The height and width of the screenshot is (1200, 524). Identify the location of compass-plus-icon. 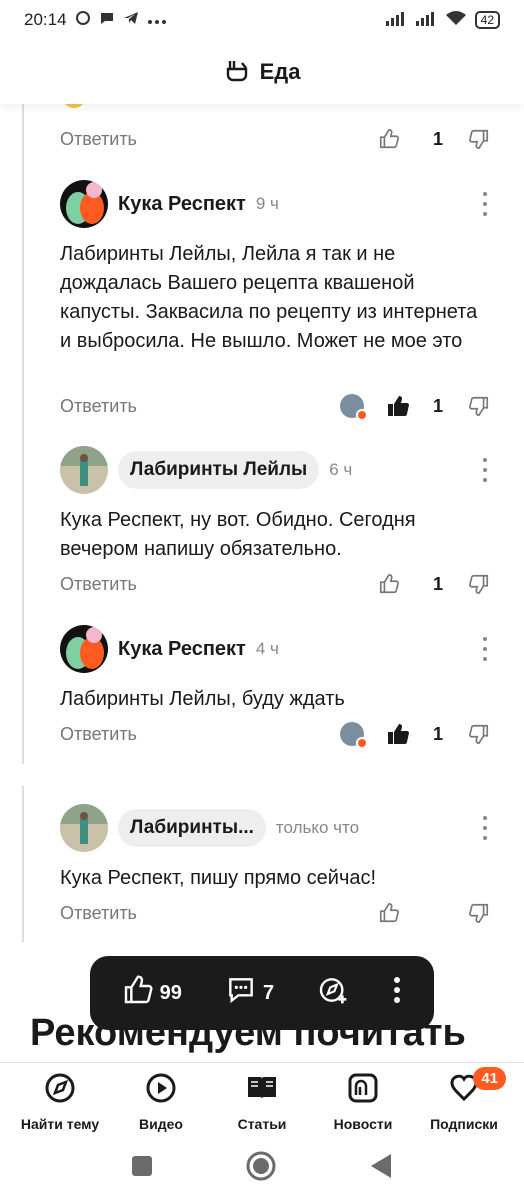
(333, 993).